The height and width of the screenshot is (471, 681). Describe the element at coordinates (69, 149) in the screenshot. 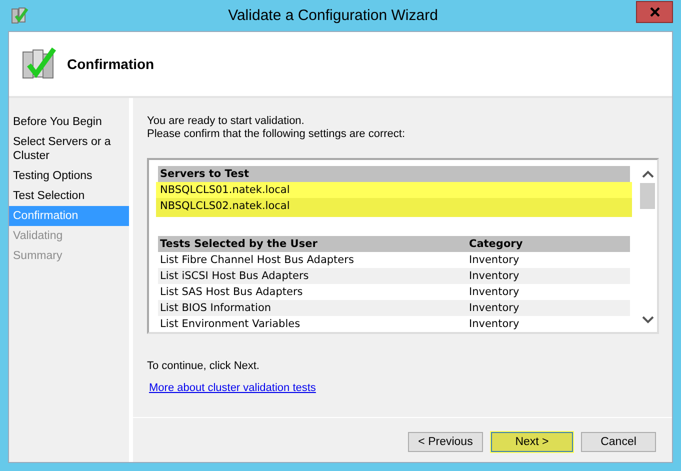

I see `wizard-step: Select Servers or a Cluster` at that location.